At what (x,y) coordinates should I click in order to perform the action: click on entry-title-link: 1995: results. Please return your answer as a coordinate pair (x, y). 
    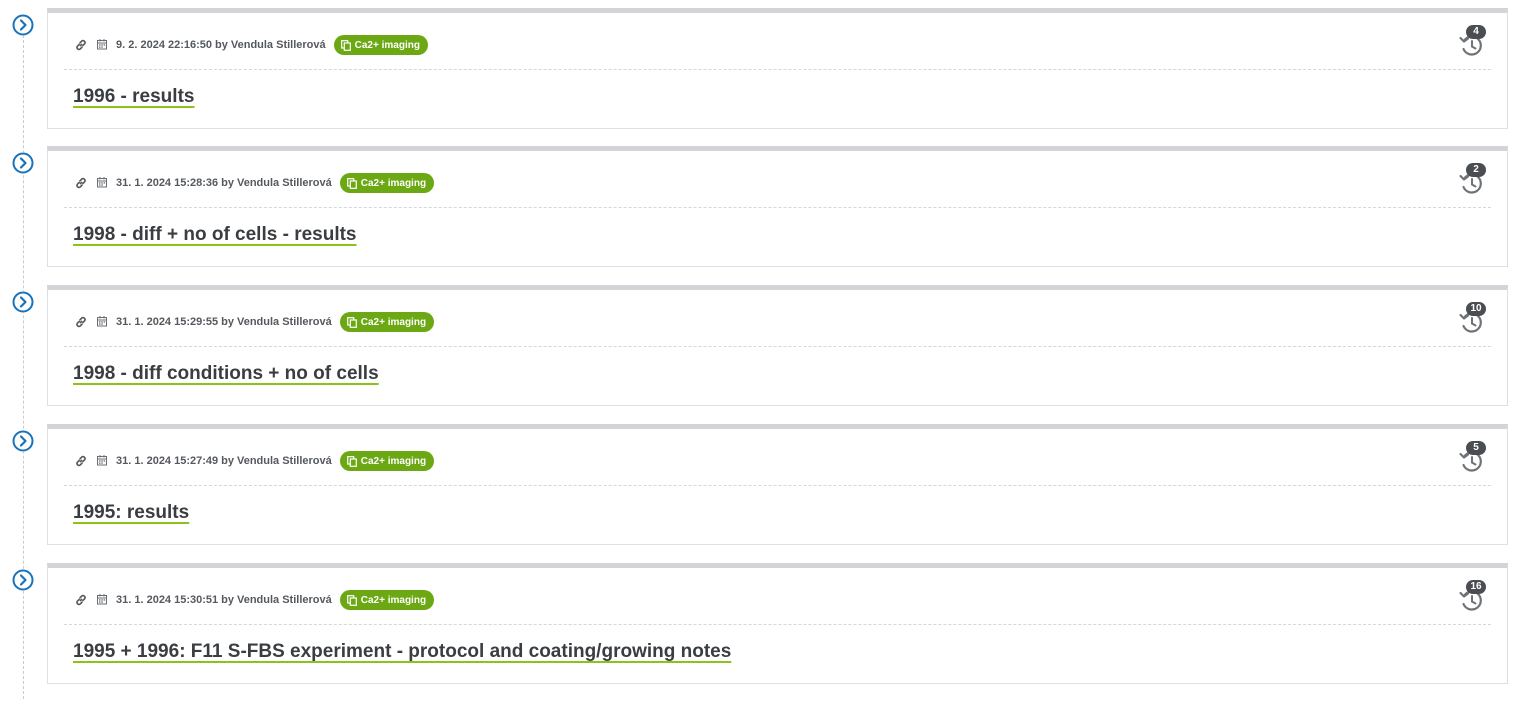
    Looking at the image, I should click on (131, 513).